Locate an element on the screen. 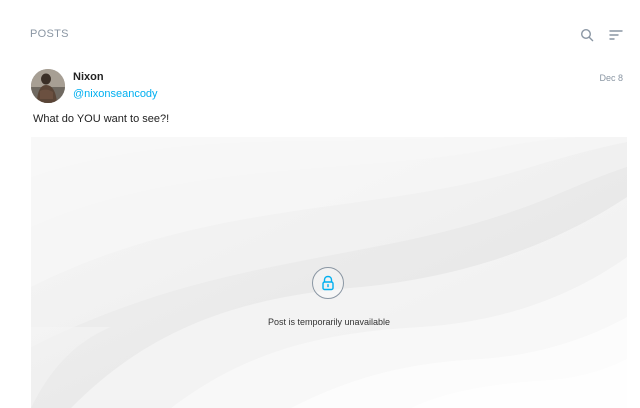 The width and height of the screenshot is (640, 408). search-button is located at coordinates (587, 35).